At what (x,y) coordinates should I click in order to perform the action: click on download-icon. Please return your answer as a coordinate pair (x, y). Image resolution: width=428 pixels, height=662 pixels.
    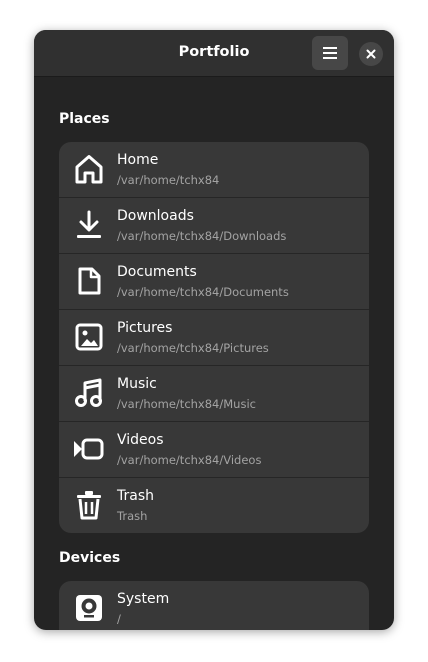
    Looking at the image, I should click on (89, 224).